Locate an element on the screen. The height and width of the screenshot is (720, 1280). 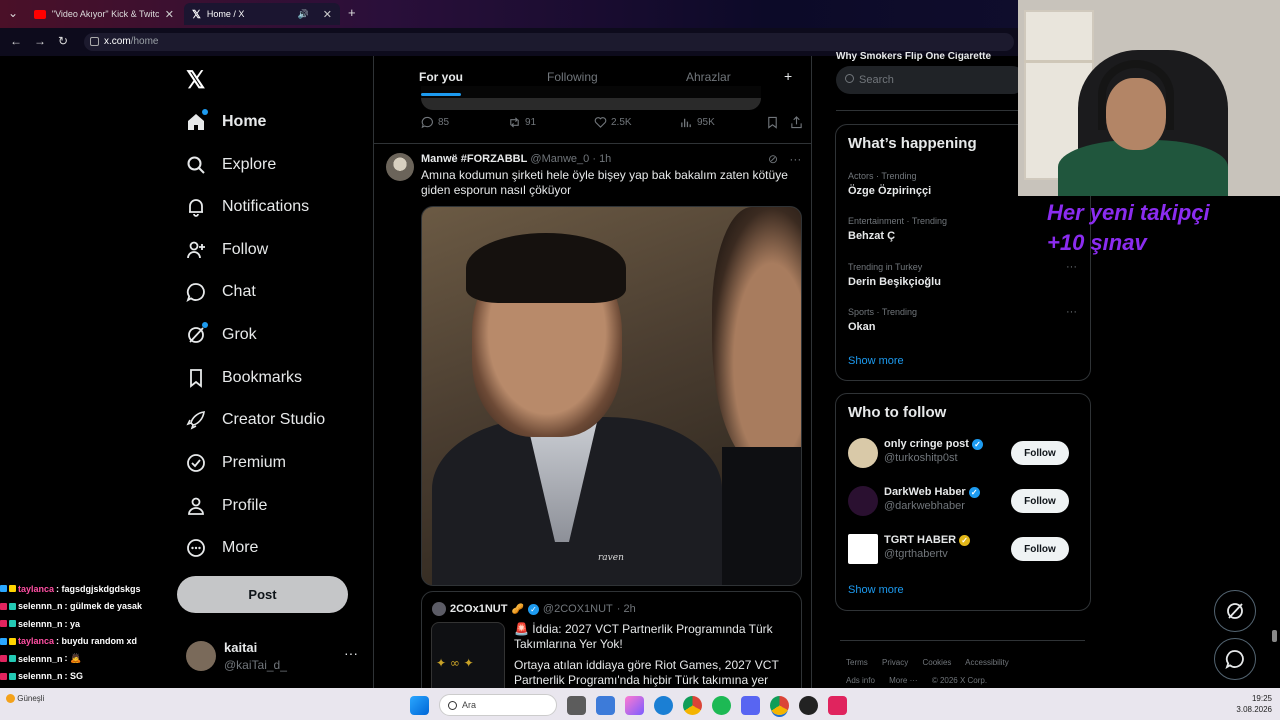
windows-start-icon is located at coordinates (419, 705).